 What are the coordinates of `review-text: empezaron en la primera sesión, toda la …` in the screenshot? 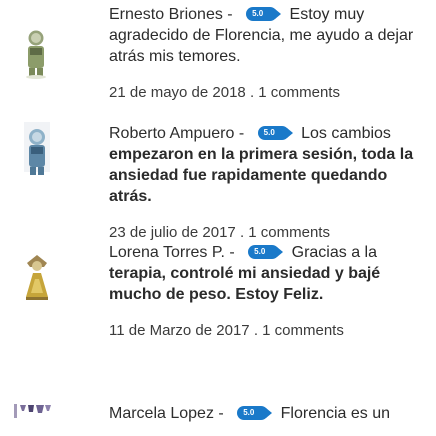 It's located at (261, 175).